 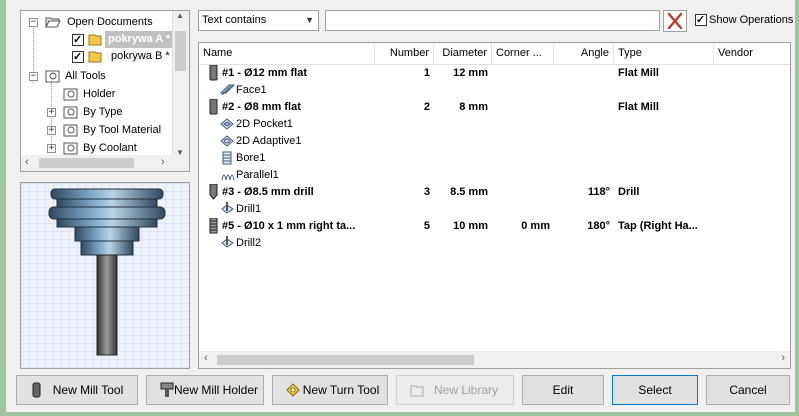 What do you see at coordinates (470, 73) in the screenshot?
I see `cell-diameter: 12 mm` at bounding box center [470, 73].